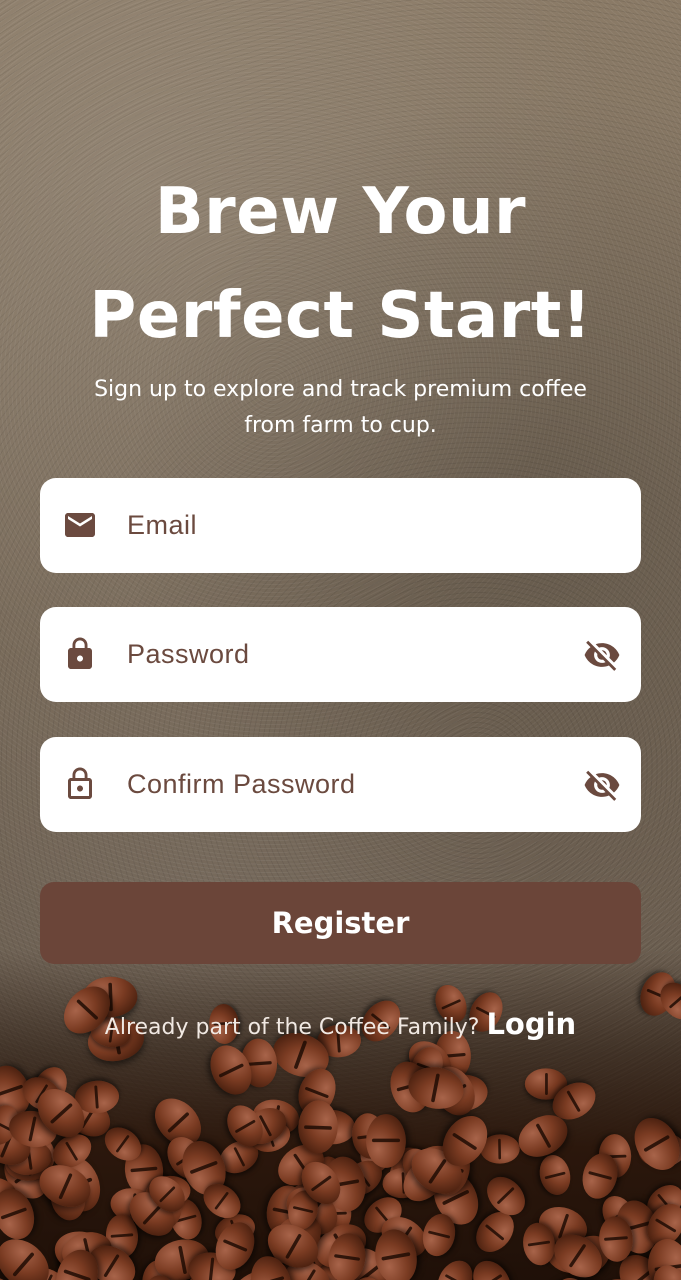  Describe the element at coordinates (340, 923) in the screenshot. I see `register-button: Register` at that location.